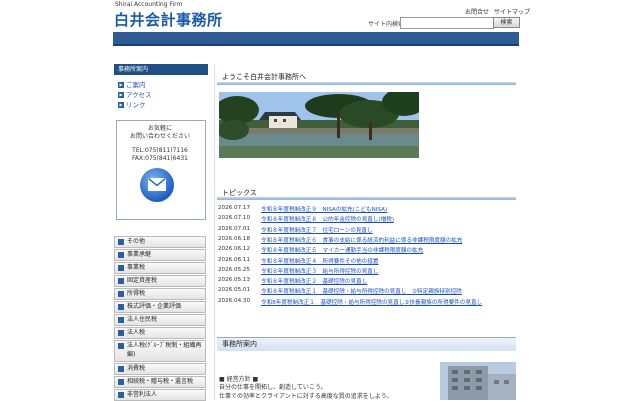 Image resolution: width=640 pixels, height=401 pixels. Describe the element at coordinates (366, 344) in the screenshot. I see `office-section-bar` at that location.